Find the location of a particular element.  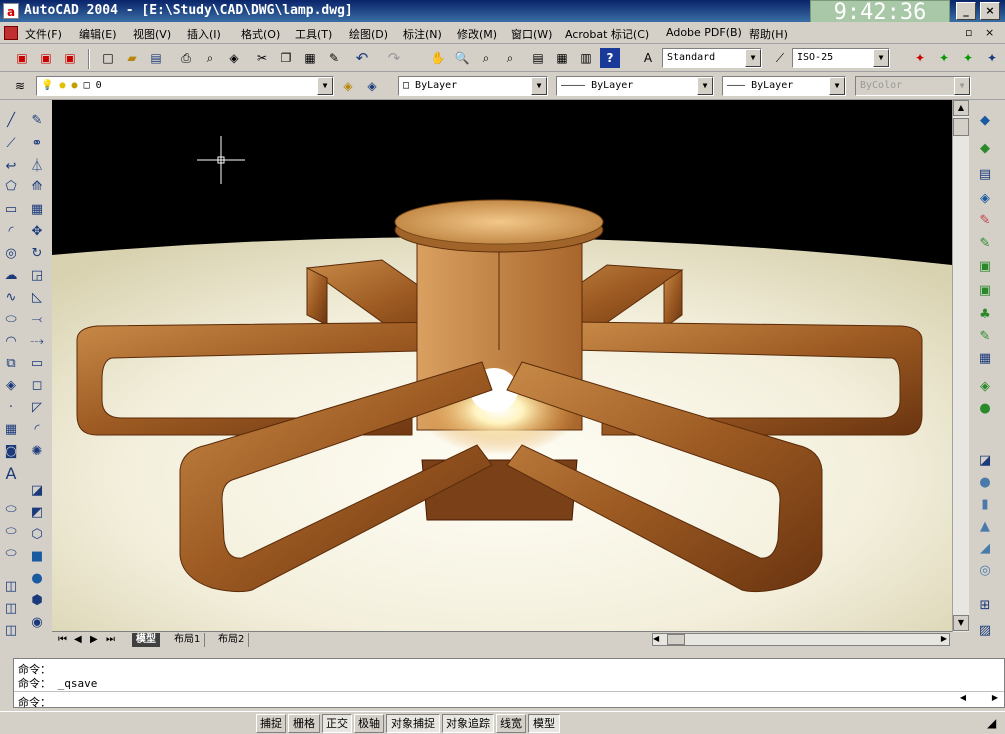

torus-icon: ◉ is located at coordinates (37, 623).